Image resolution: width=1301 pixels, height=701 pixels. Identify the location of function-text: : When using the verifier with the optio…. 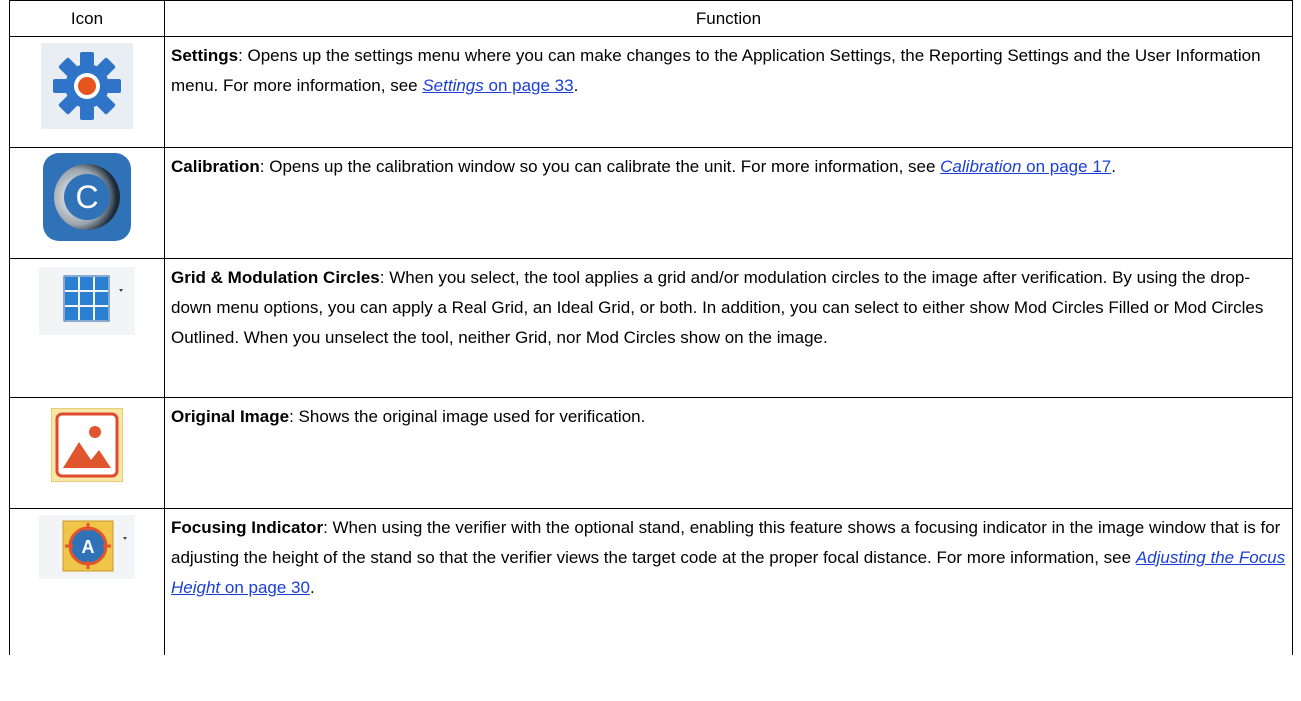
(726, 542).